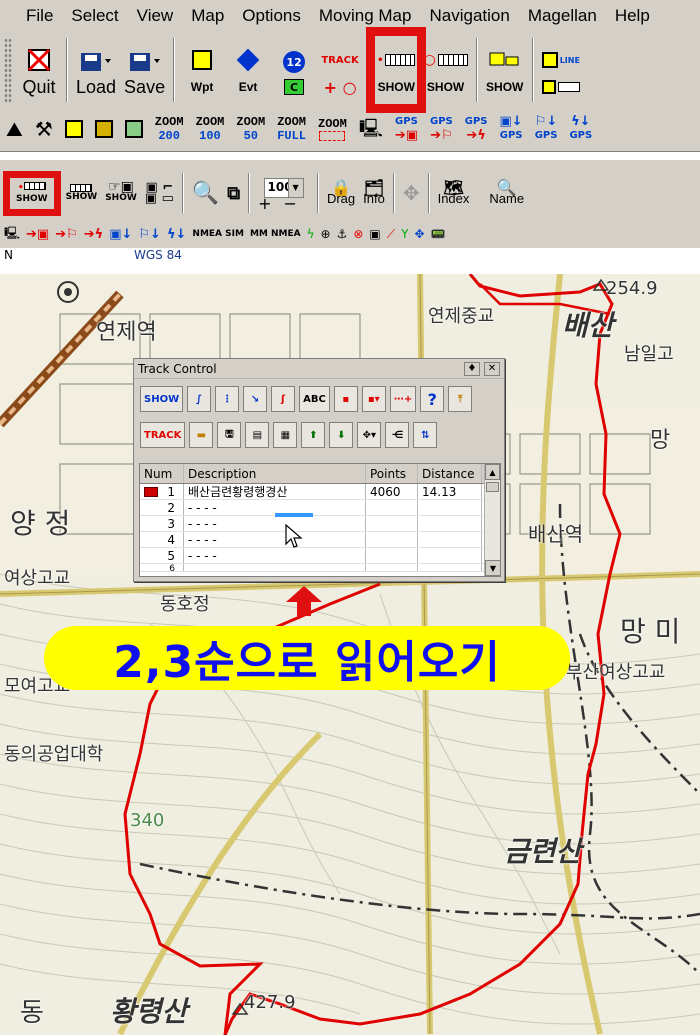 This screenshot has width=700, height=1035. Describe the element at coordinates (32, 193) in the screenshot. I see `track-show-button-highlighted: • SHOW` at that location.